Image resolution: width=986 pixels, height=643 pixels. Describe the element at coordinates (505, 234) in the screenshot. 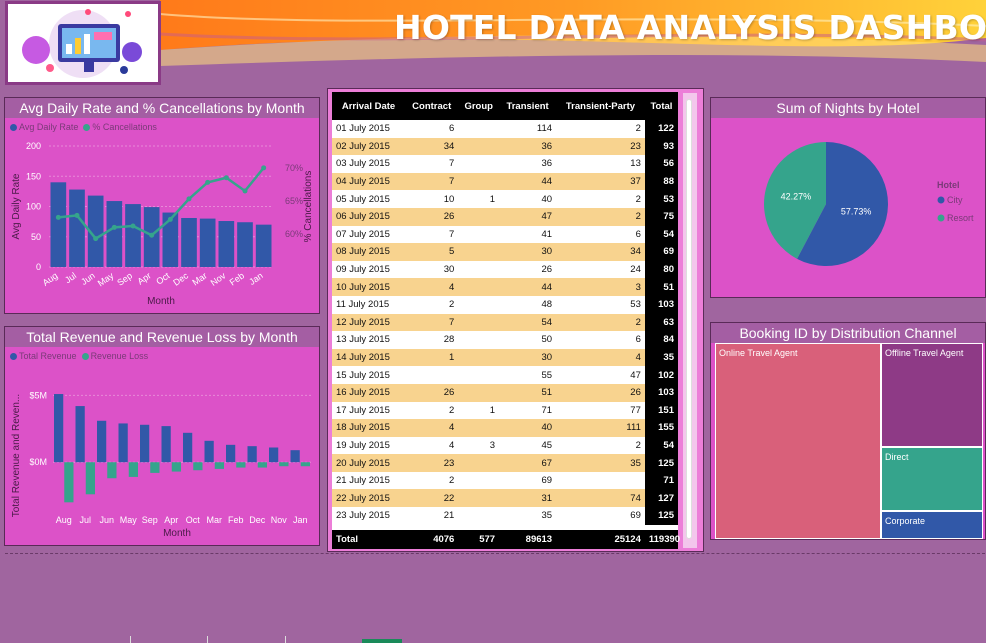

I see `table-row: 07 July 2015 7 41 6 54` at that location.